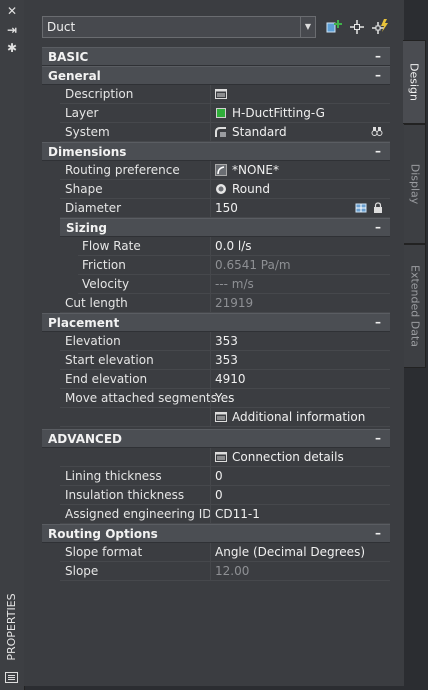 The height and width of the screenshot is (690, 428). What do you see at coordinates (216, 438) in the screenshot?
I see `category-advanced: ADVANCED –` at bounding box center [216, 438].